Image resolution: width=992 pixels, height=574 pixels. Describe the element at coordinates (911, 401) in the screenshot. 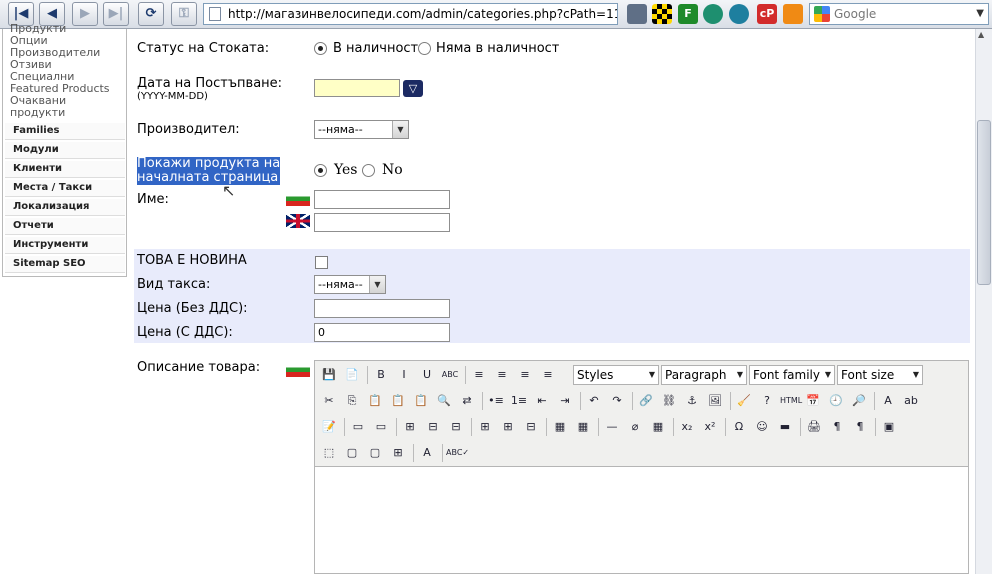

I see `editor-row2-button-icon: ab` at that location.